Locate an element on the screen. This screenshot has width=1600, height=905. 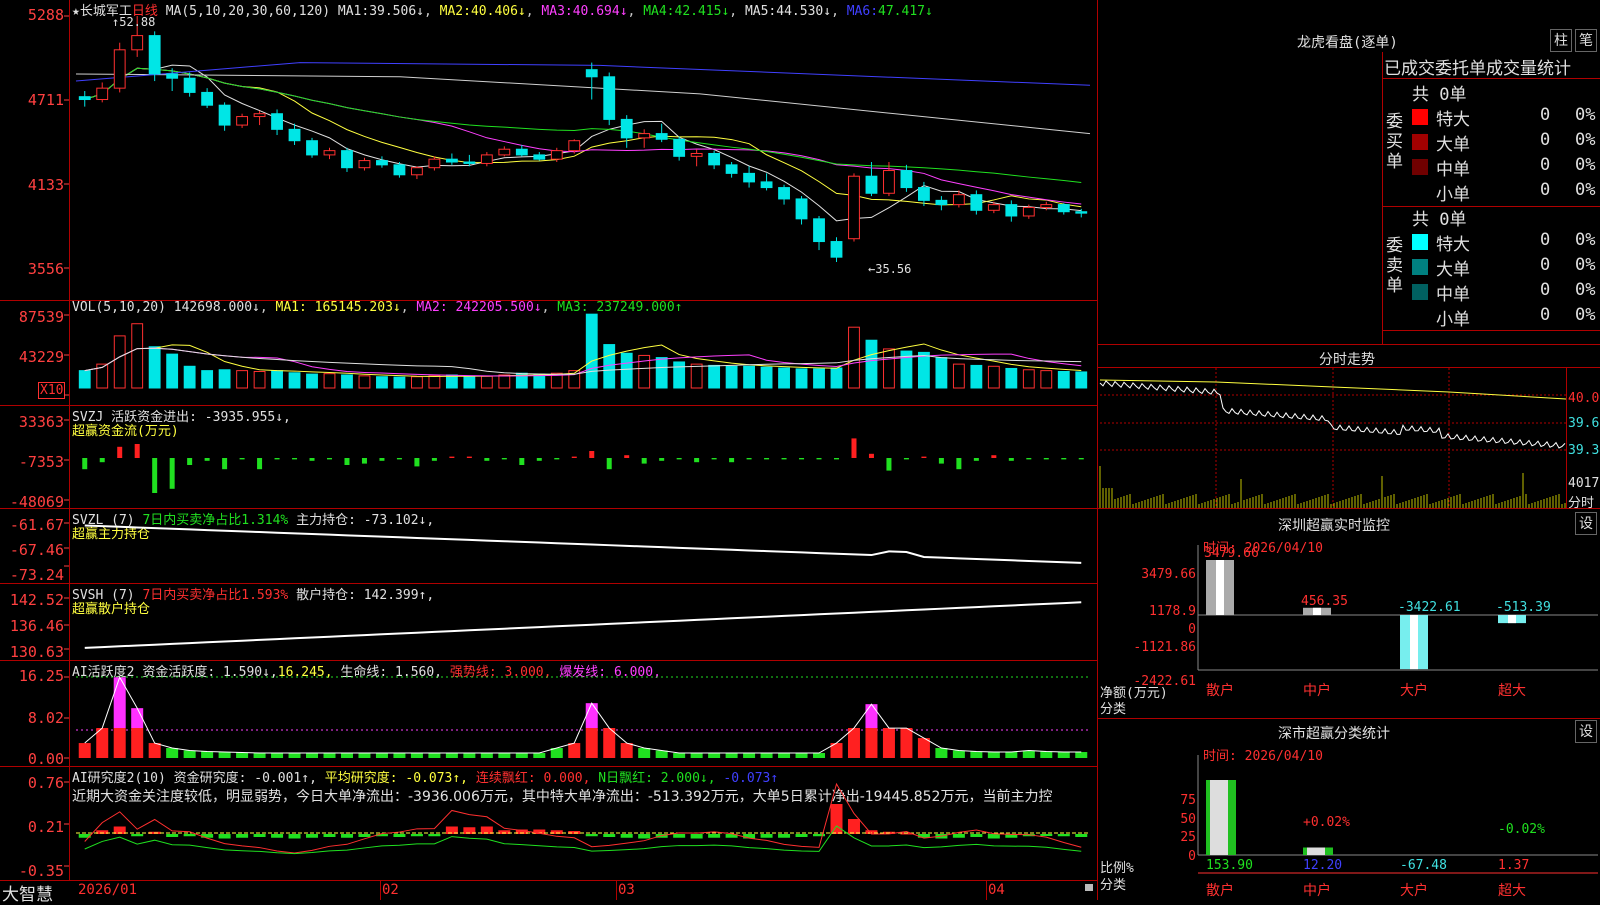
row-name: 中单 is located at coordinates (1453, 295).